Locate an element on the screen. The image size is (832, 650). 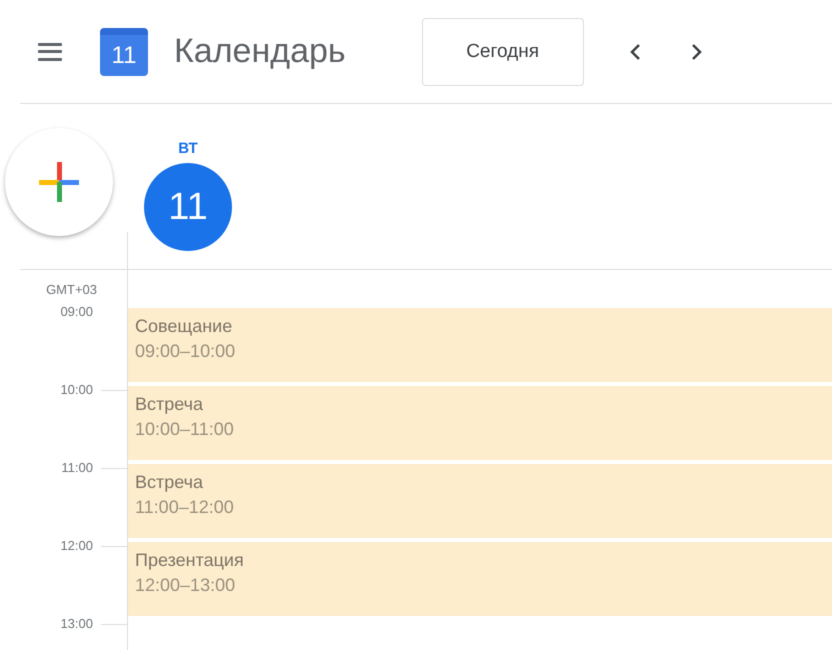
hour-label: 11:00 is located at coordinates (77, 467).